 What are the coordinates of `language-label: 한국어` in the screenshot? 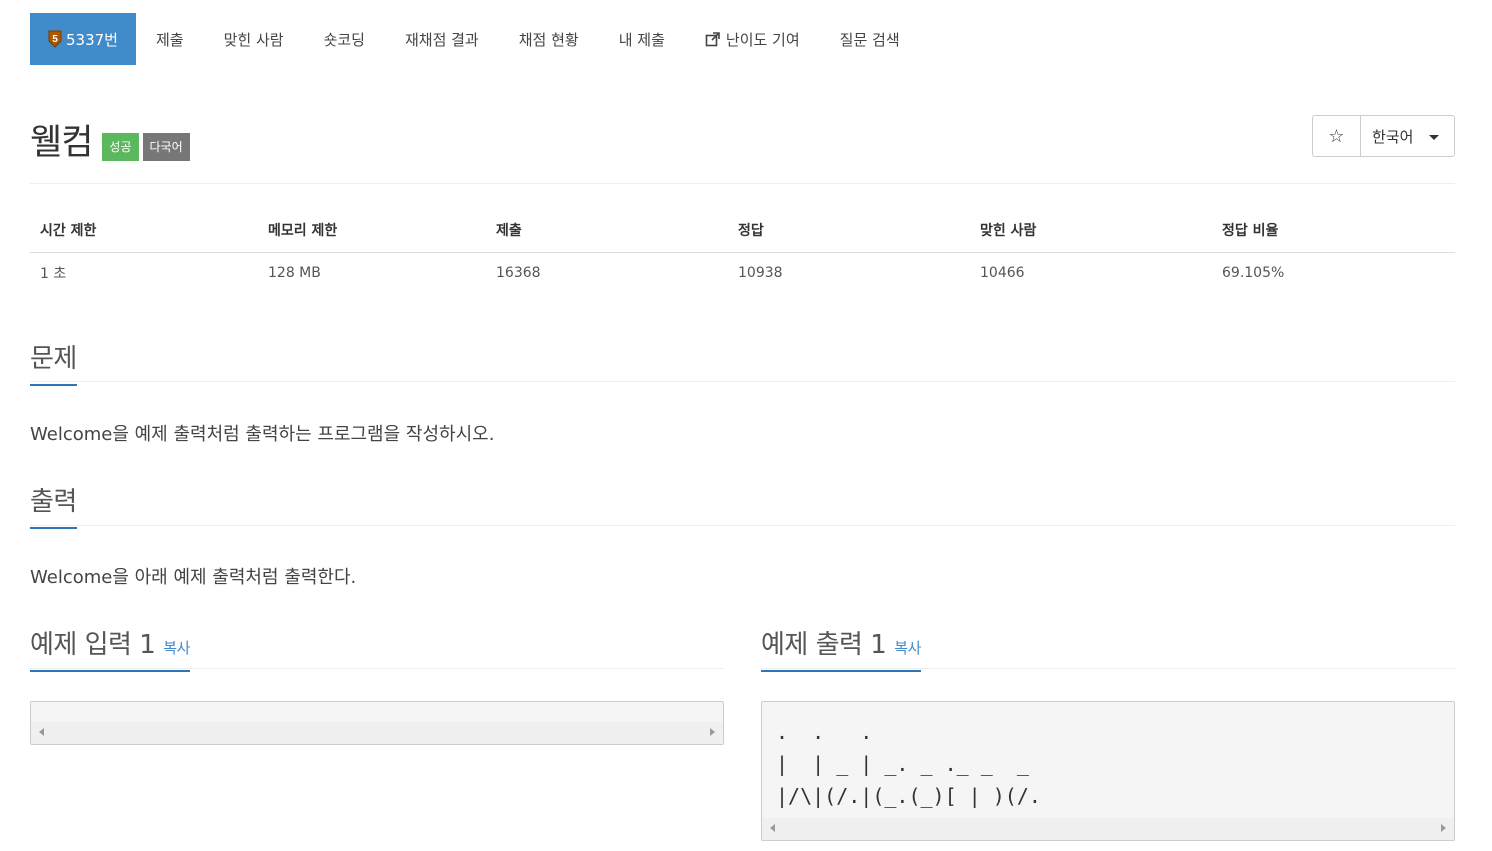 It's located at (1393, 136).